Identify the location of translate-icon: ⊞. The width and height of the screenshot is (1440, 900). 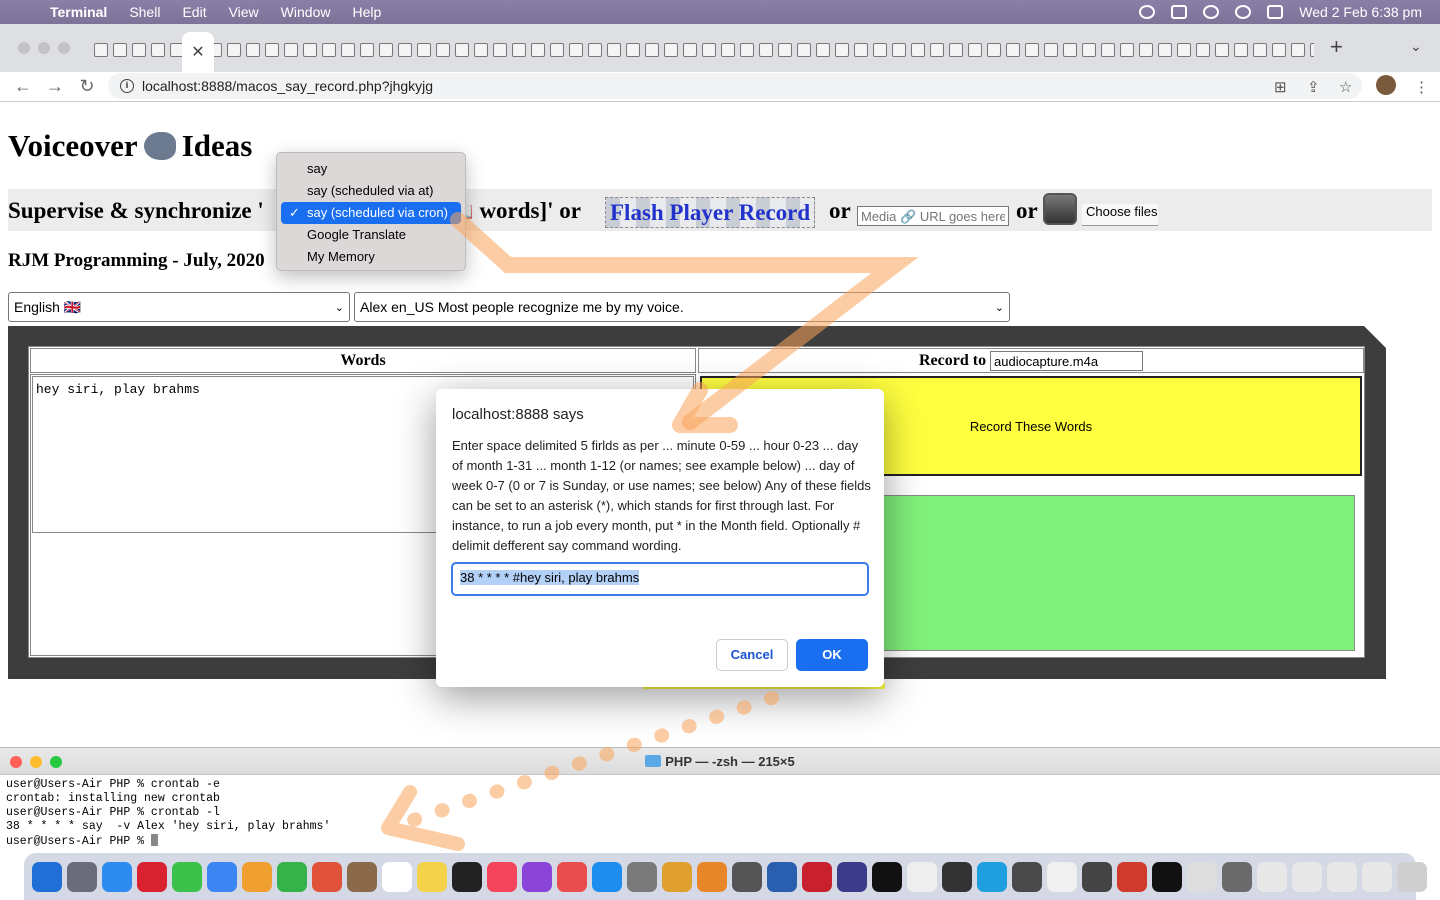
(1280, 87).